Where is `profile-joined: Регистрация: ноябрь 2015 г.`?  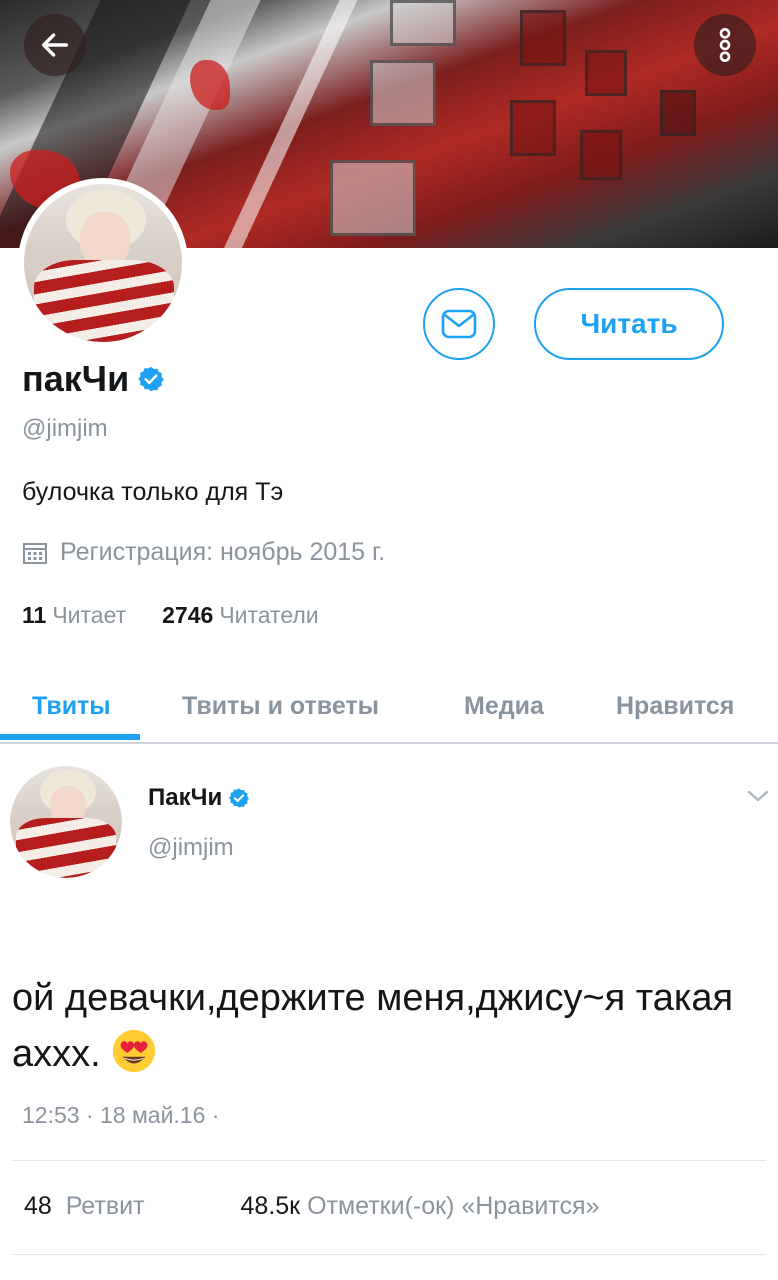
profile-joined: Регистрация: ноябрь 2015 г. is located at coordinates (203, 552).